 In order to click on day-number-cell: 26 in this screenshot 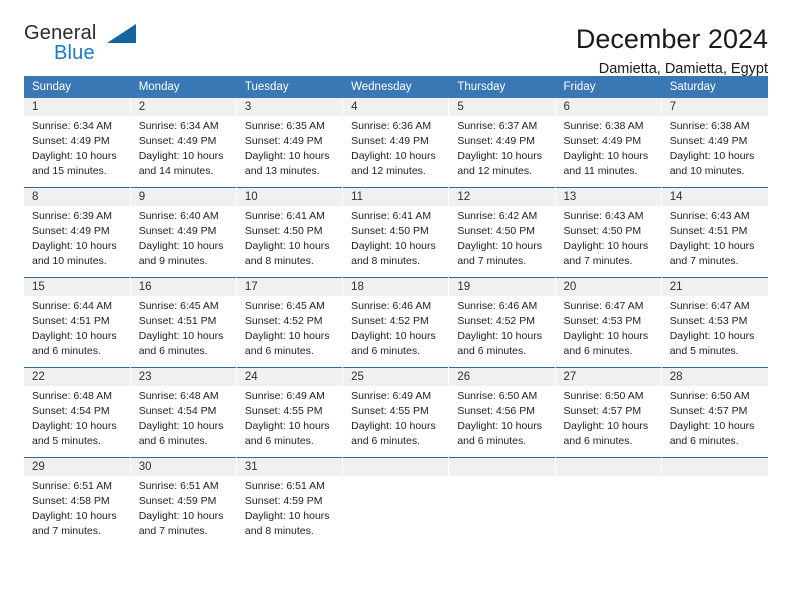, I will do `click(502, 376)`.